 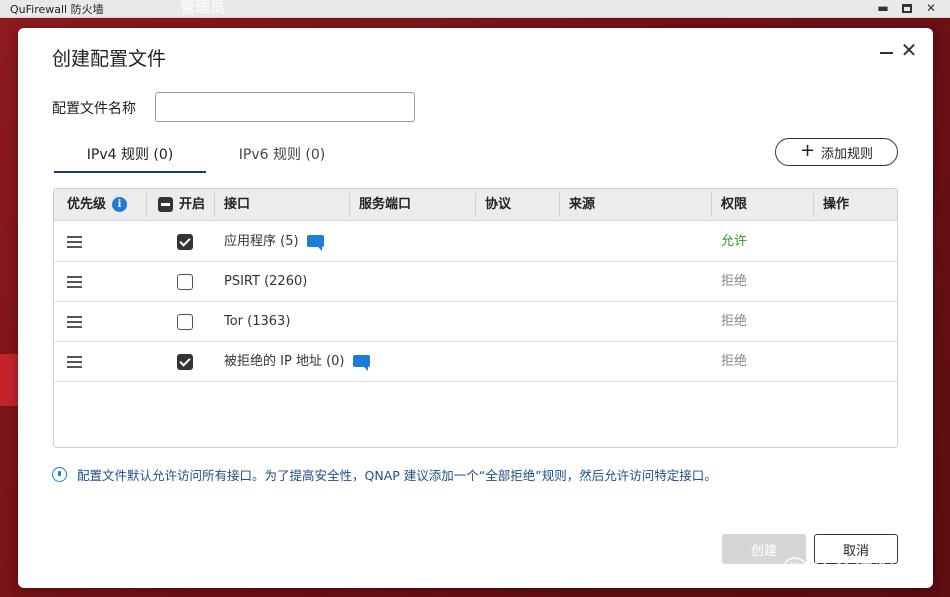 What do you see at coordinates (9, 380) in the screenshot?
I see `background-accent-stripe` at bounding box center [9, 380].